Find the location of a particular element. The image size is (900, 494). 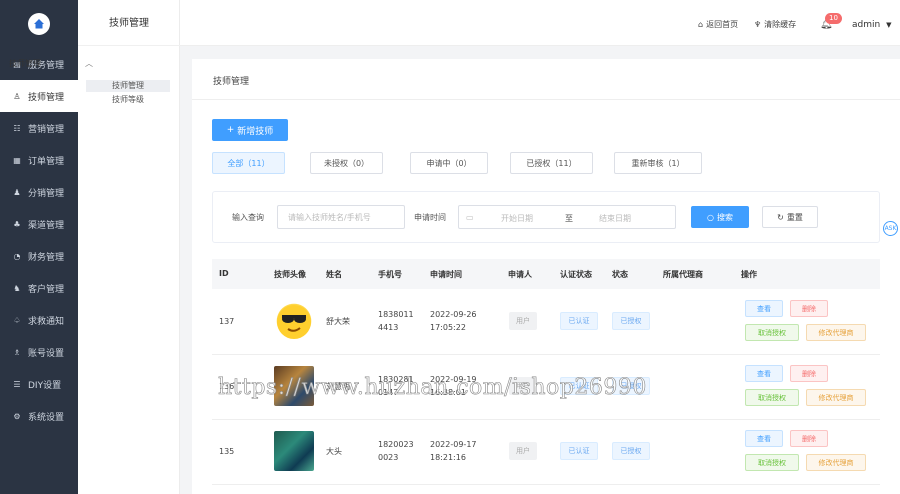

cell-time: 18:21:16 is located at coordinates (448, 457).